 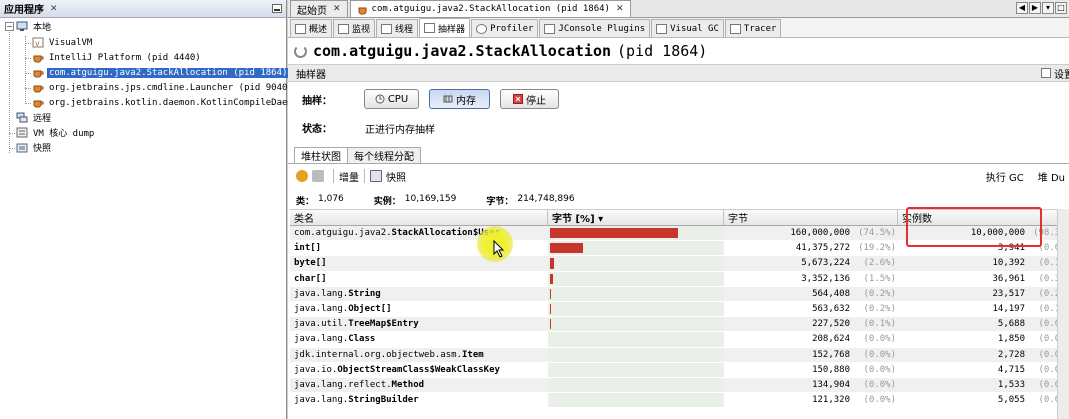 What do you see at coordinates (662, 28) in the screenshot?
I see `visual-gc-icon` at bounding box center [662, 28].